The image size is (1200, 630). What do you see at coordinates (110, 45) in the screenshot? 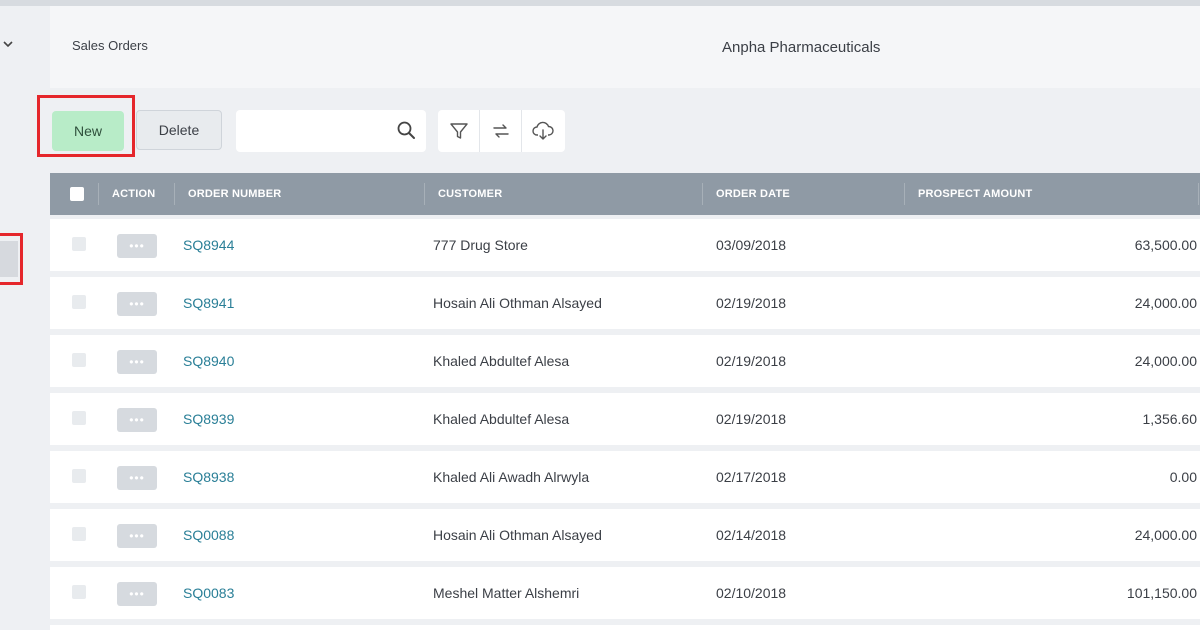
I see `page-title: Sales Orders` at bounding box center [110, 45].